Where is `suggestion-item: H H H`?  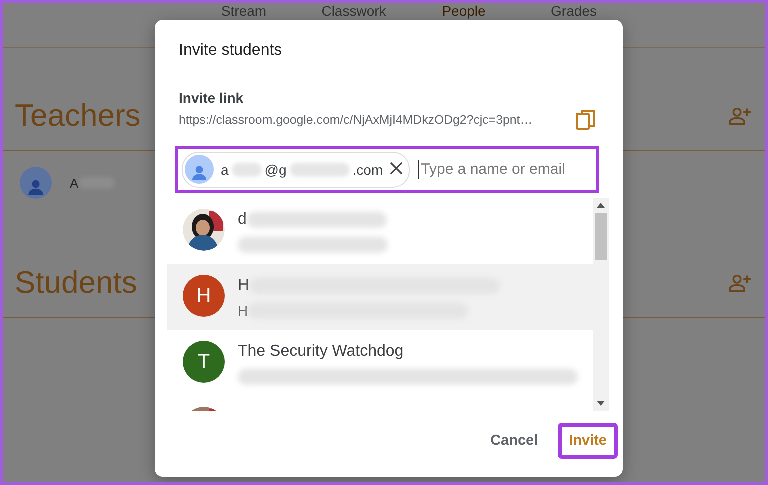 suggestion-item: H H H is located at coordinates (380, 297).